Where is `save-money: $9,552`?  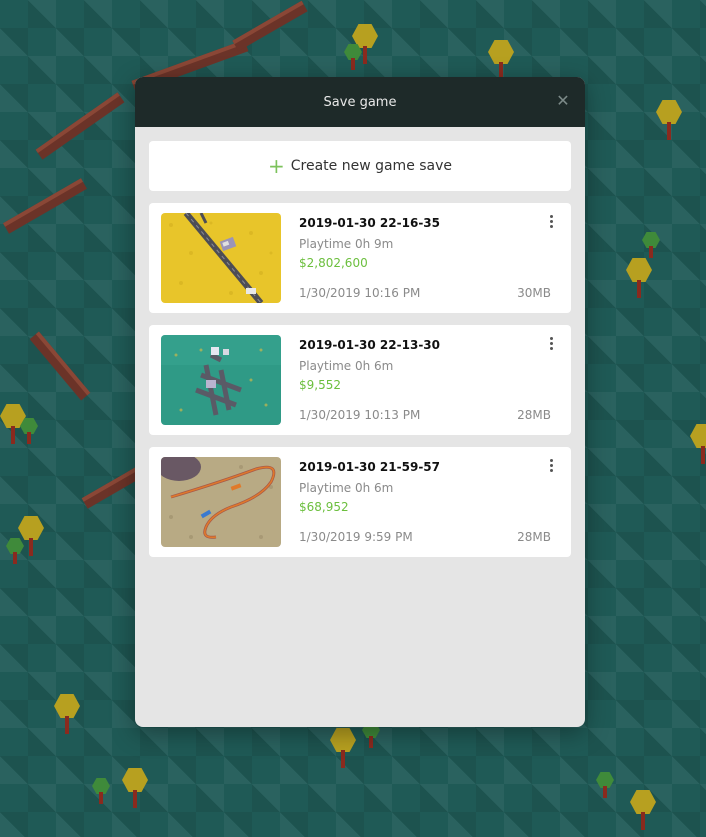 save-money: $9,552 is located at coordinates (320, 385).